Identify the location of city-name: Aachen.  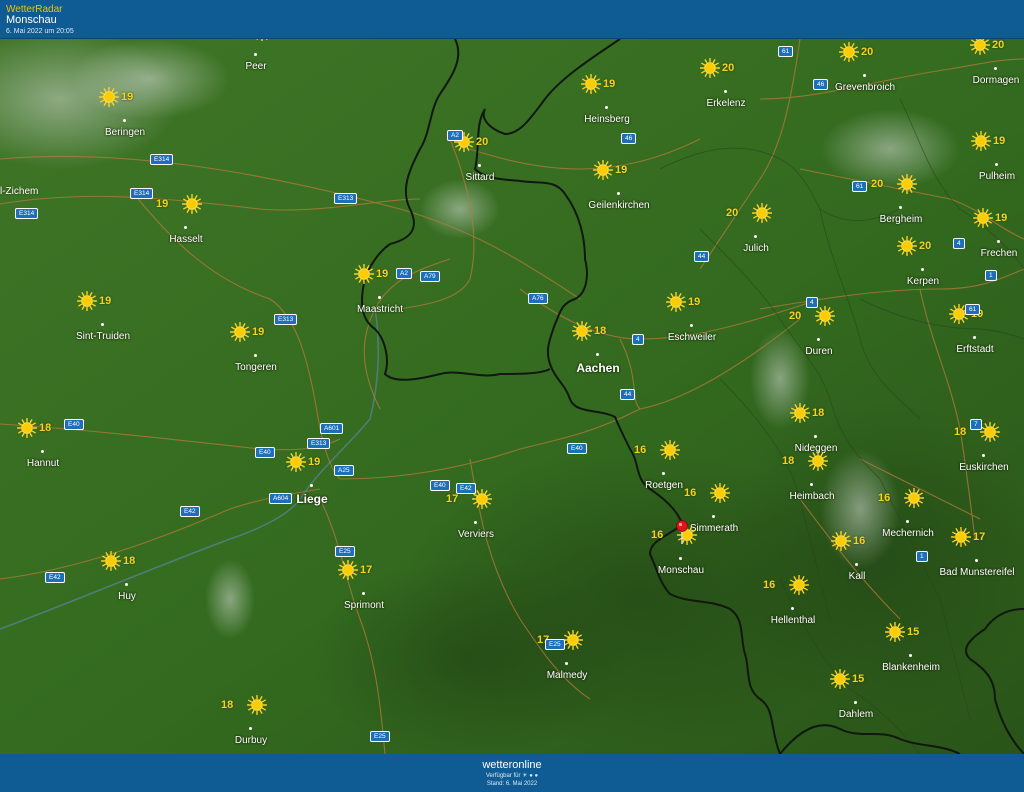
(598, 368).